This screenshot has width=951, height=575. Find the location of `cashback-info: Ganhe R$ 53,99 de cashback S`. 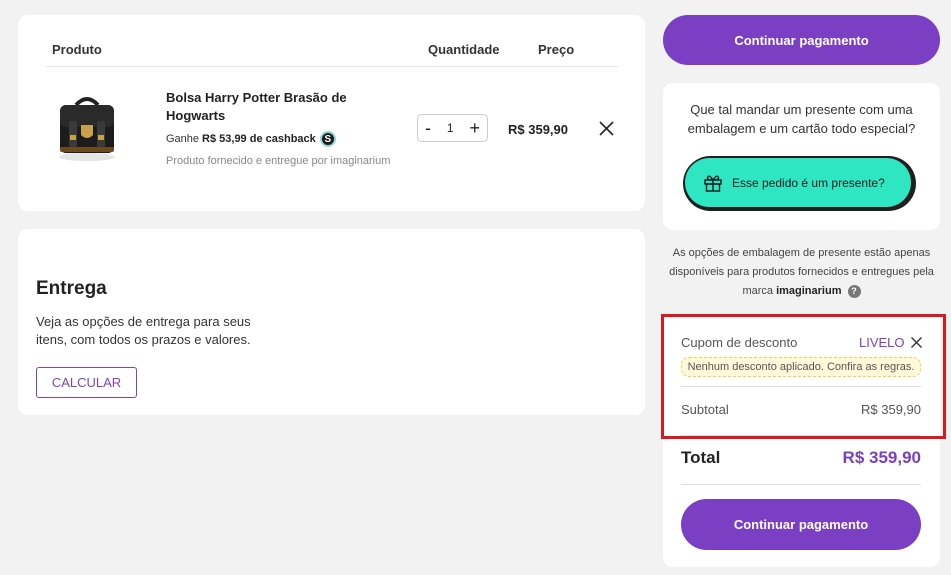

cashback-info: Ganhe R$ 53,99 de cashback S is located at coordinates (251, 139).